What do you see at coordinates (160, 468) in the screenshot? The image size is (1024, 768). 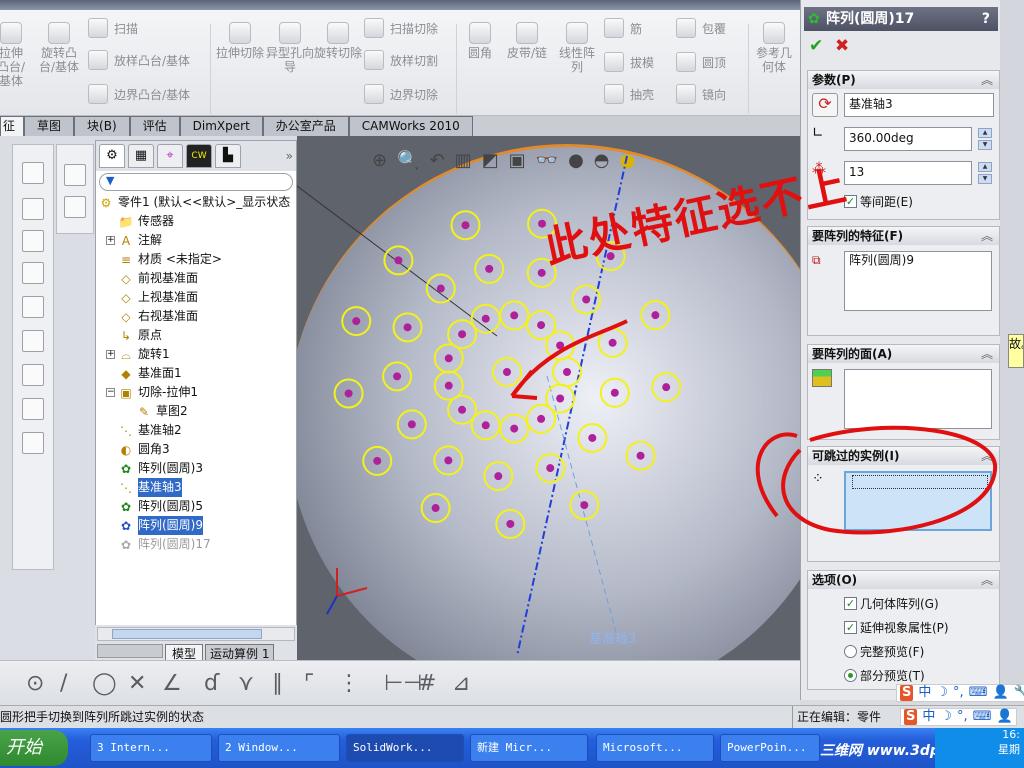 I see `tree-item: ✿ 阵列(圆周)3` at bounding box center [160, 468].